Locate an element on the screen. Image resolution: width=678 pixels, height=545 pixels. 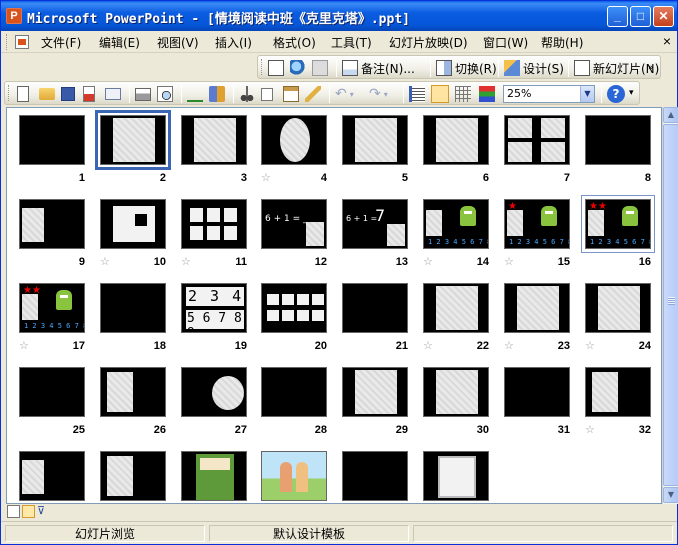
new-button is located at coordinates (23, 94).